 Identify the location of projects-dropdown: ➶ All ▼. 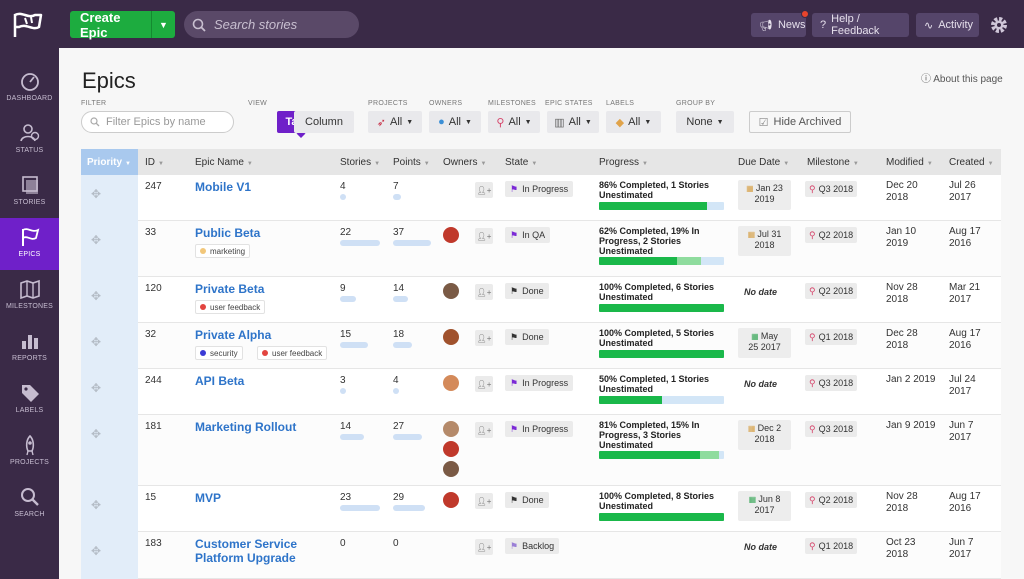
(395, 122).